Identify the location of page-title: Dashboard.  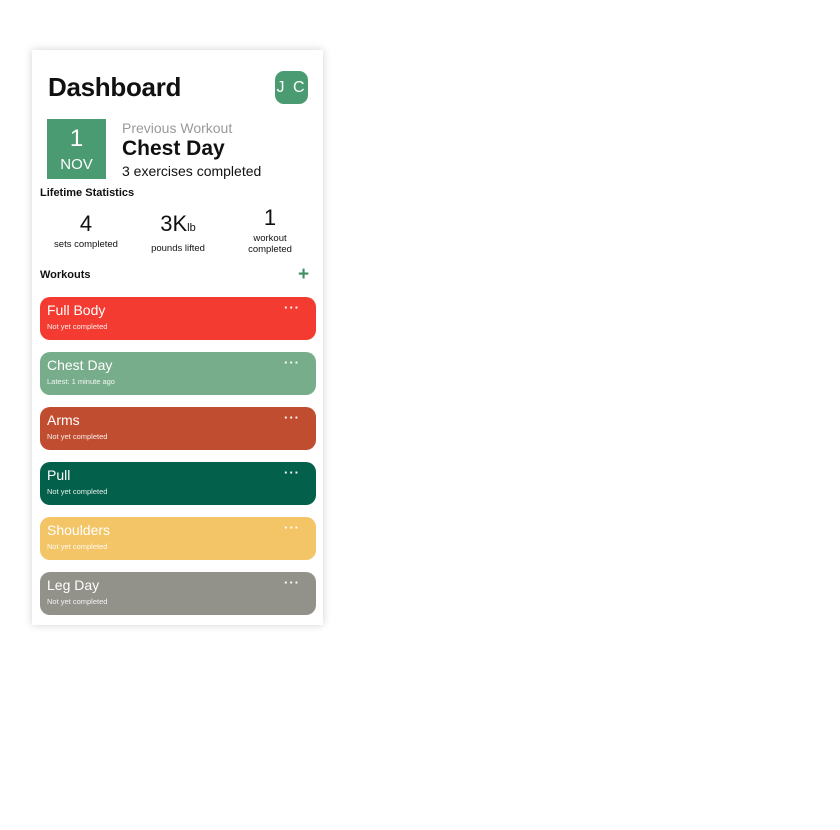
(115, 87).